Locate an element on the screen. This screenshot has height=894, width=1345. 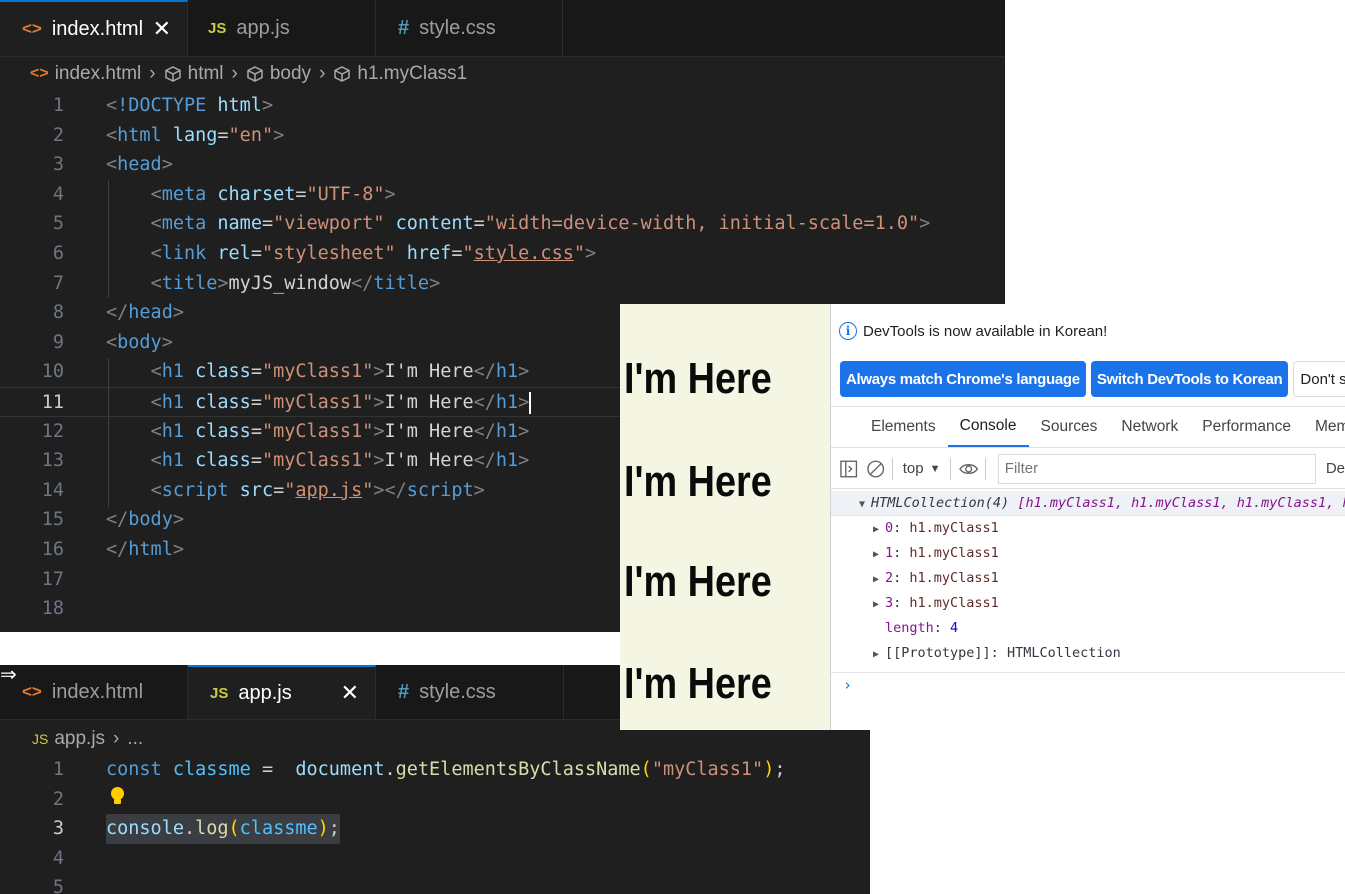
tab-network: Network is located at coordinates (1149, 427).